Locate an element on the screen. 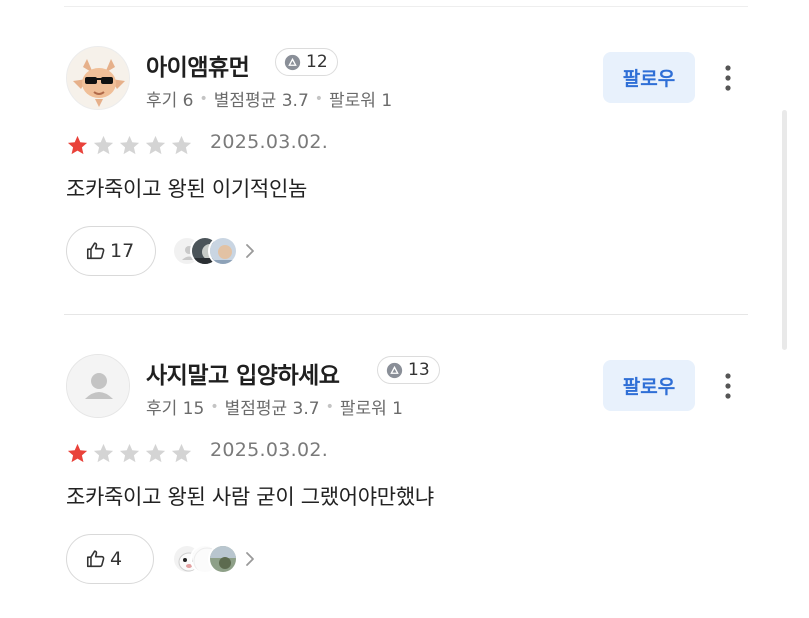  level-number: 12 is located at coordinates (317, 62).